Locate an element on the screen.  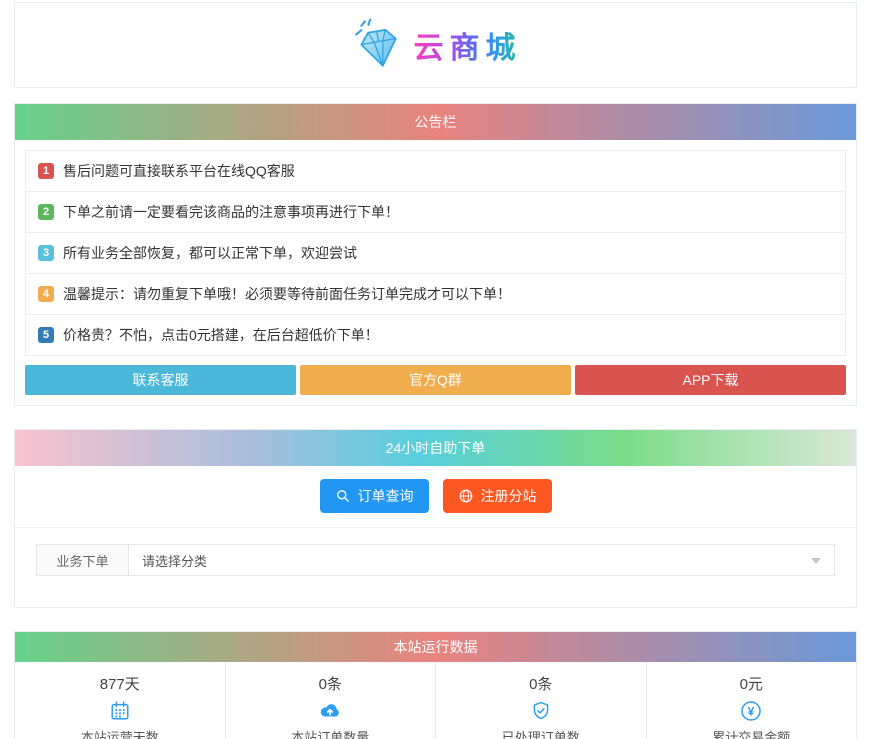
stat-processed-orders: 0条 已处理订单数 is located at coordinates (541, 700).